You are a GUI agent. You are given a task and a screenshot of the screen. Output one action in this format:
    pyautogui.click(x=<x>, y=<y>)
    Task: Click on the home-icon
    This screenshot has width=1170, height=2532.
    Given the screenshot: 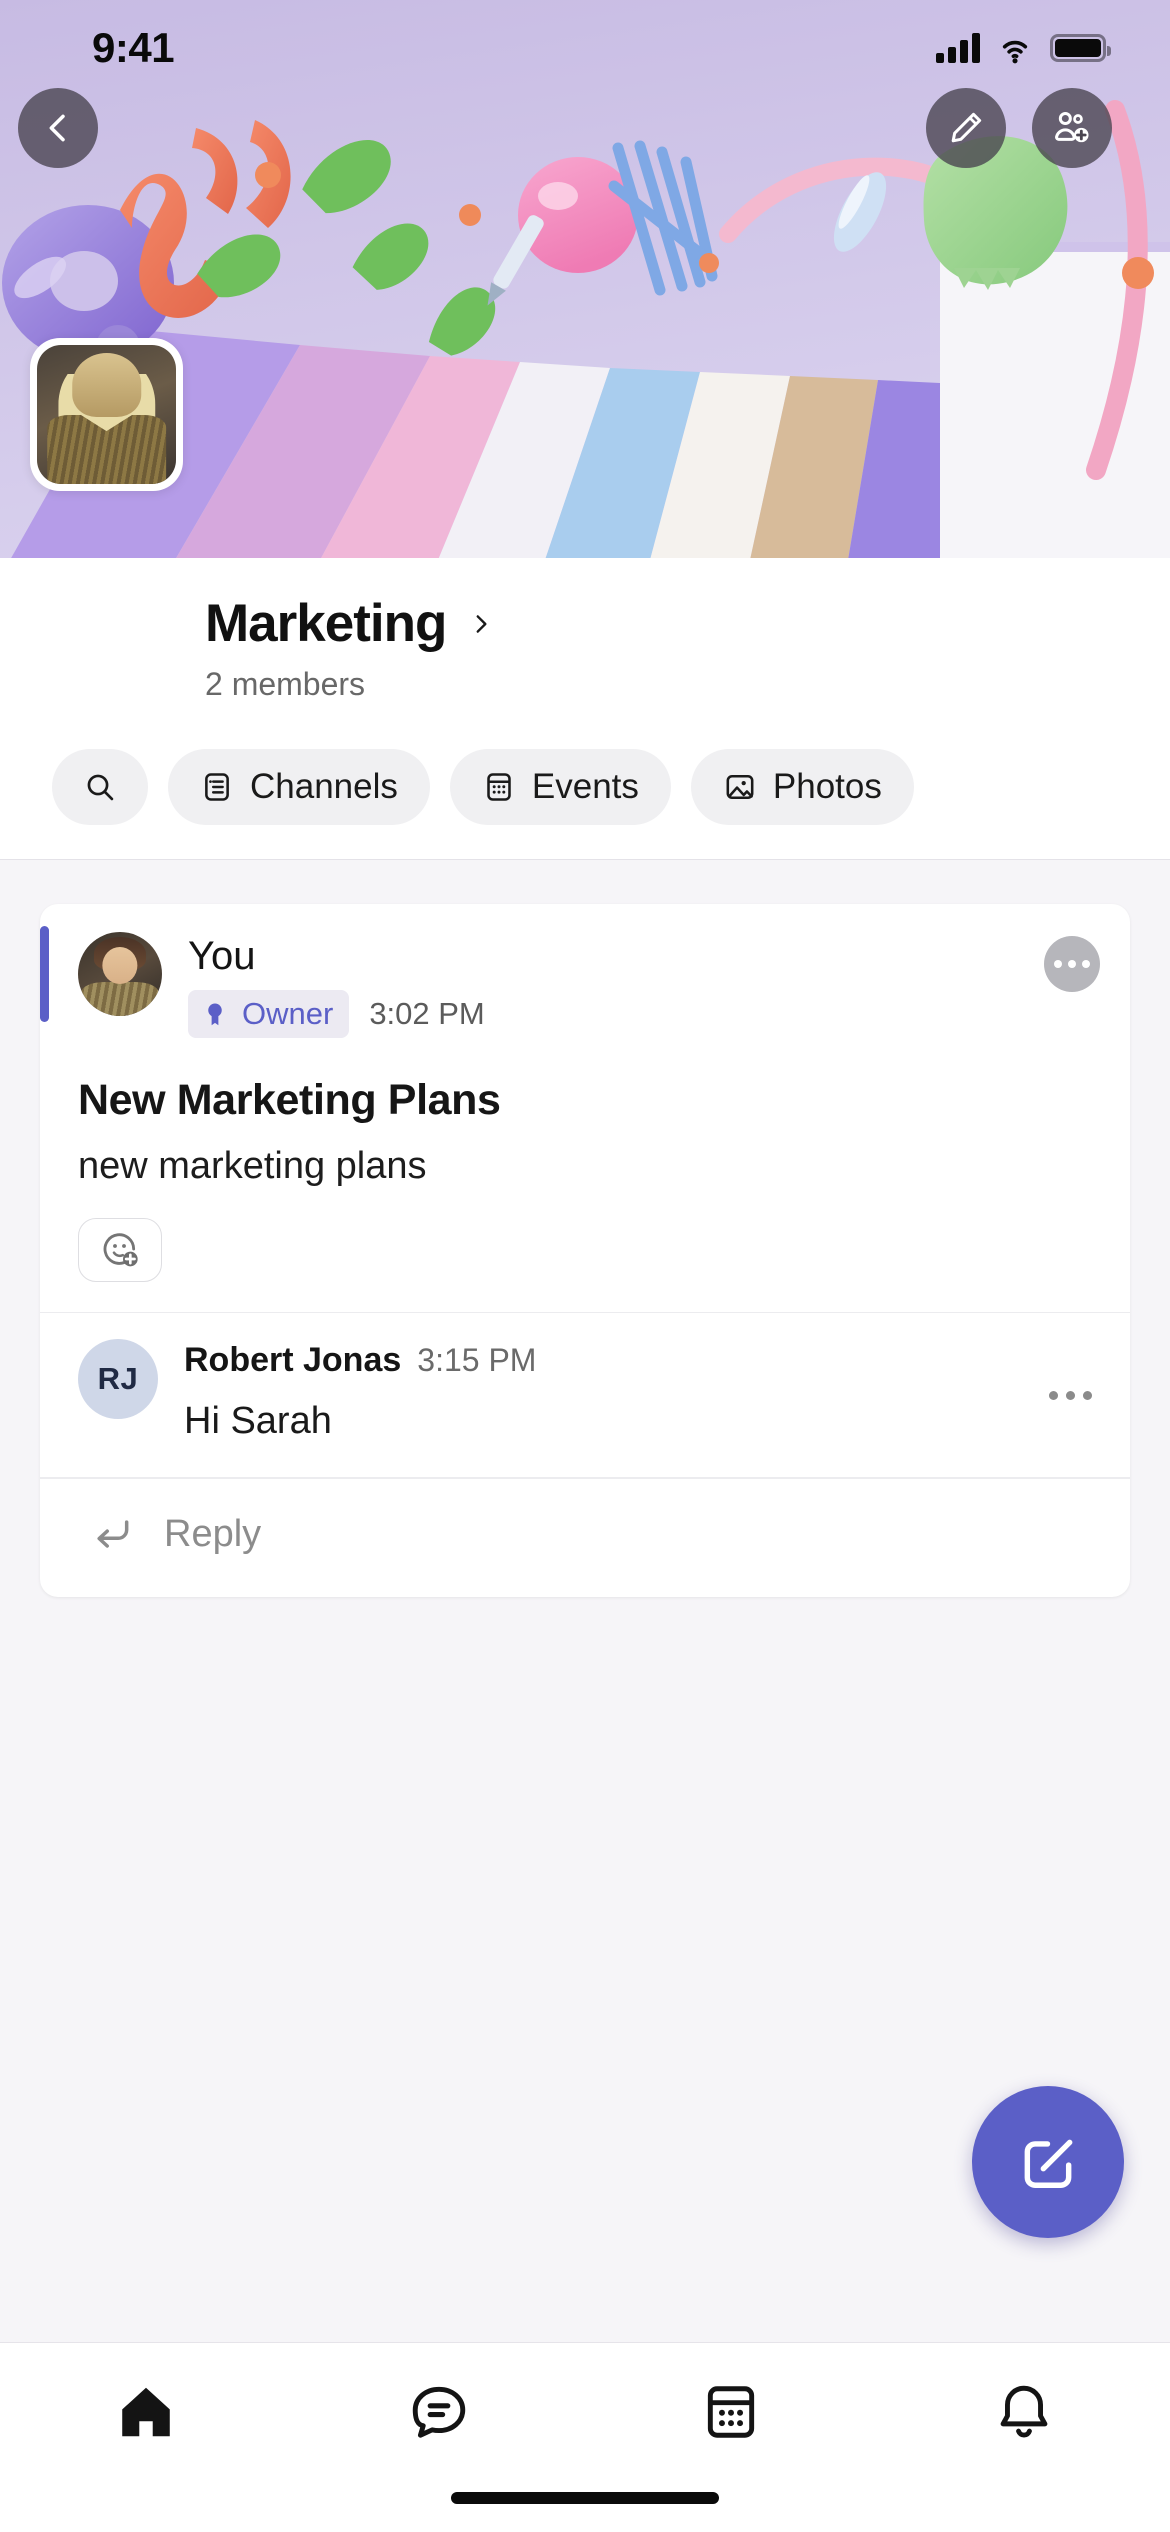 What is the action you would take?
    pyautogui.click(x=146, y=2412)
    